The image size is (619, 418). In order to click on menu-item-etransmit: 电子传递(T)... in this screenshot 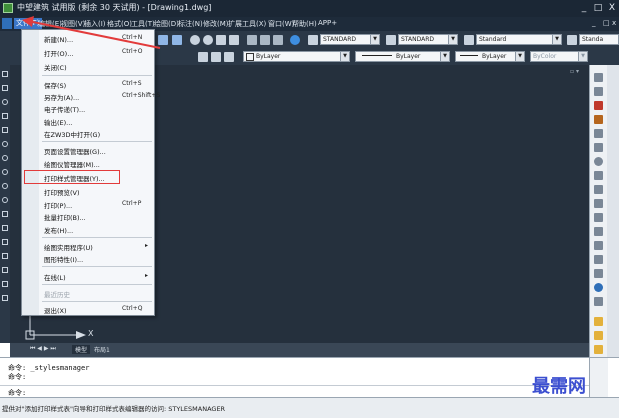, I will do `click(88, 108)`.